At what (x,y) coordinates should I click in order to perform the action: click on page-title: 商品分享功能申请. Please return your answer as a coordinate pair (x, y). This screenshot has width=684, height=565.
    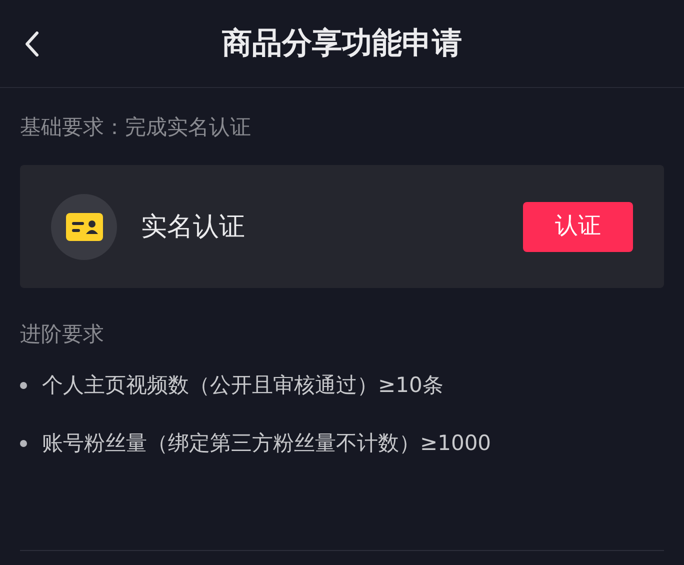
    Looking at the image, I should click on (342, 43).